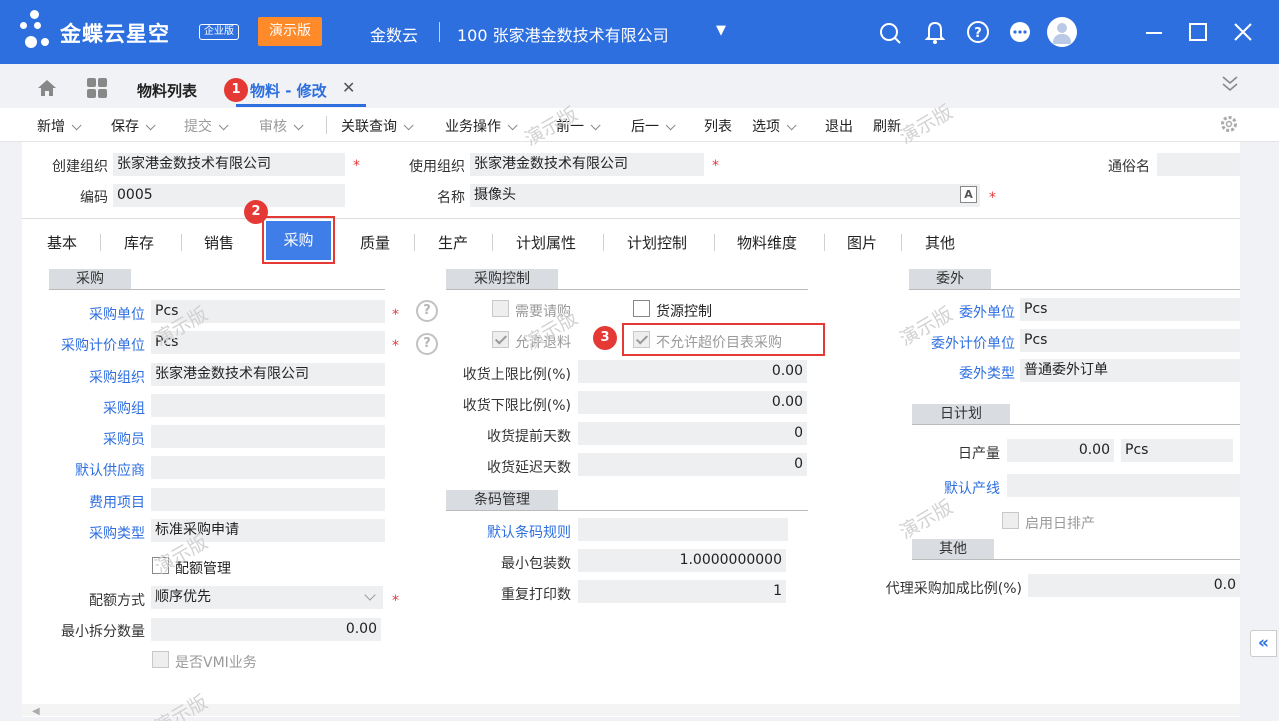 Image resolution: width=1279 pixels, height=721 pixels. I want to click on tab-other: 其他, so click(940, 242).